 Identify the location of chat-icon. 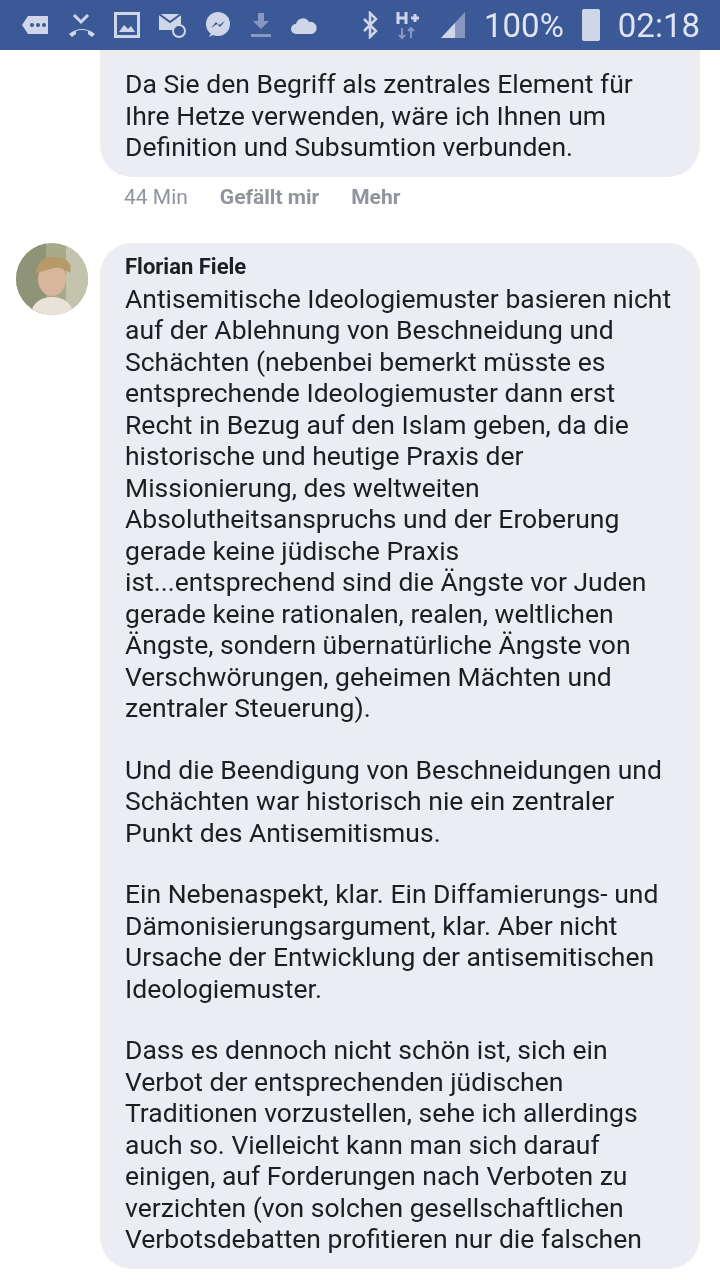
(36, 25).